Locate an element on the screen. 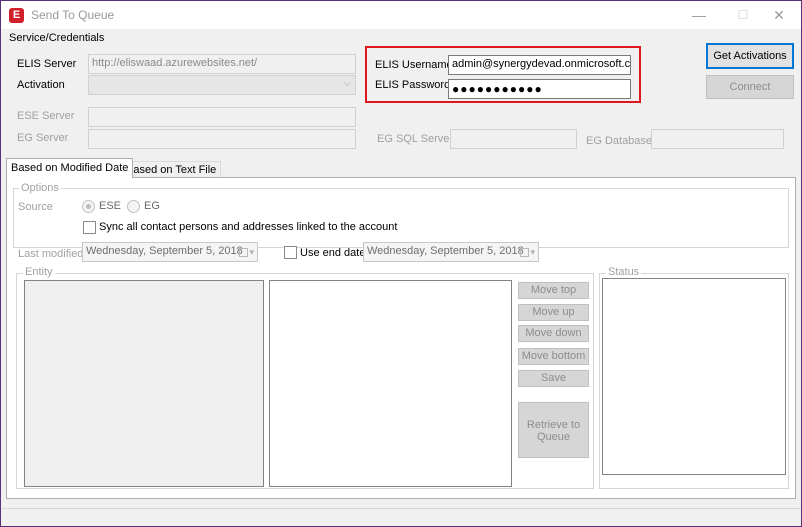 This screenshot has width=802, height=527. last-modified-datepicker: Wednesday, September 5, 2018 ▾ is located at coordinates (170, 252).